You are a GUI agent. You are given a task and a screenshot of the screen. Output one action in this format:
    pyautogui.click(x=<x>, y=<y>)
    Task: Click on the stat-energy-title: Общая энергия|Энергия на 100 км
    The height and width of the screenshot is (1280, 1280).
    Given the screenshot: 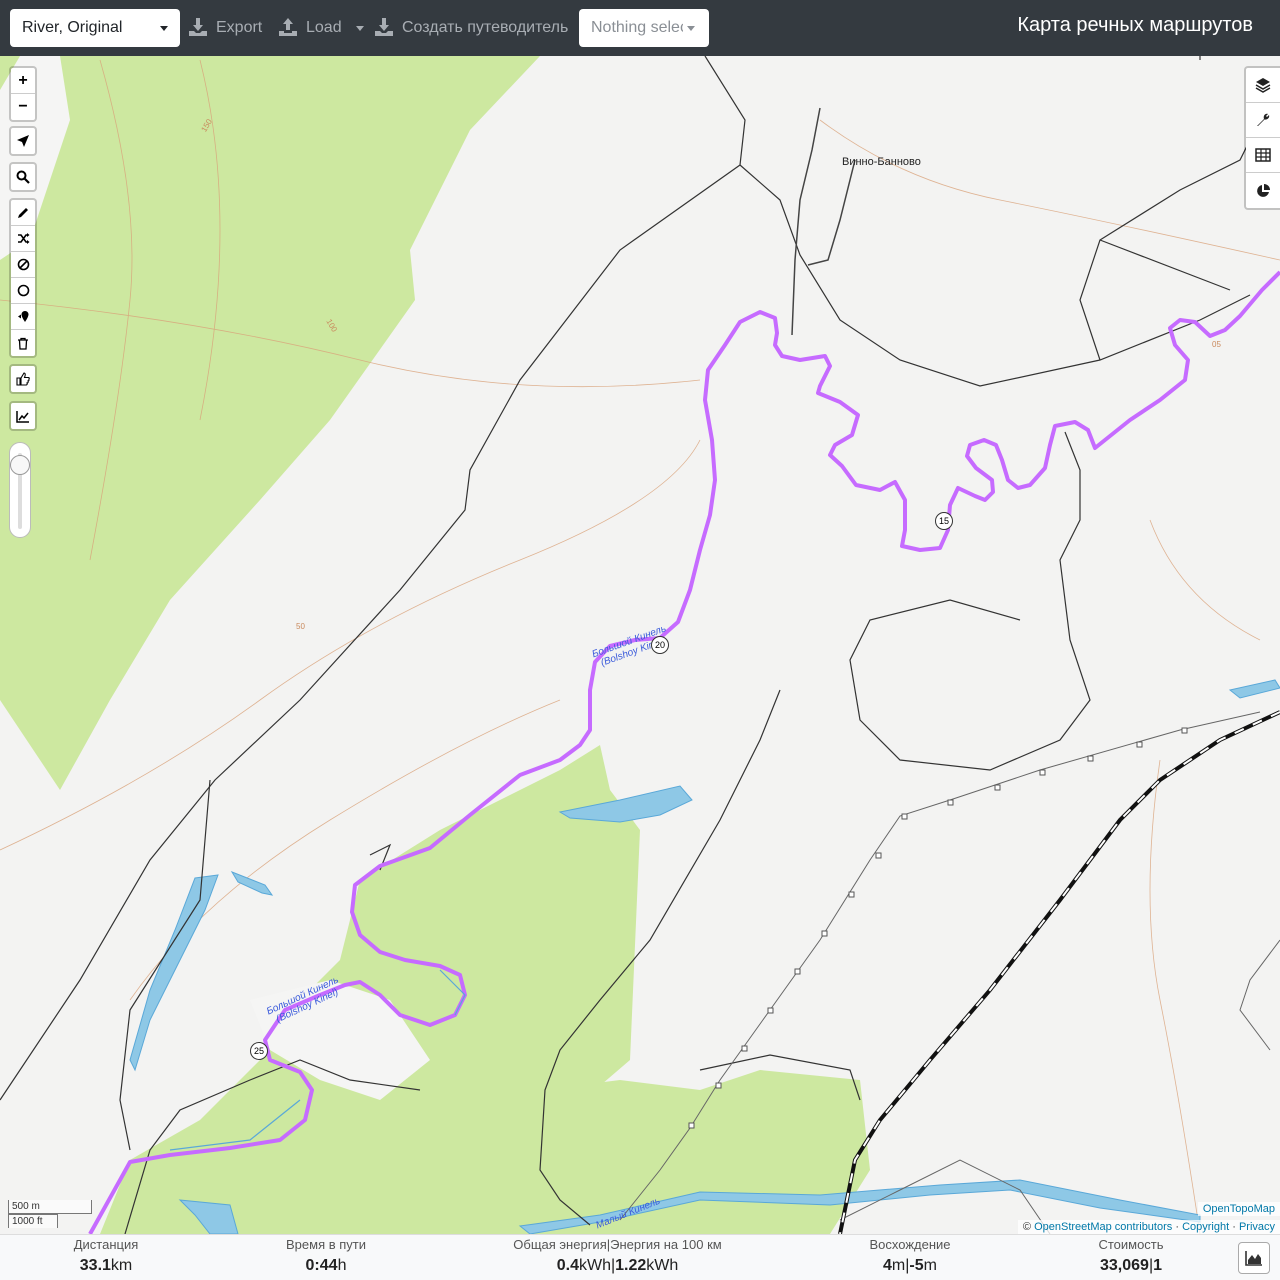 What is the action you would take?
    pyautogui.click(x=617, y=1244)
    